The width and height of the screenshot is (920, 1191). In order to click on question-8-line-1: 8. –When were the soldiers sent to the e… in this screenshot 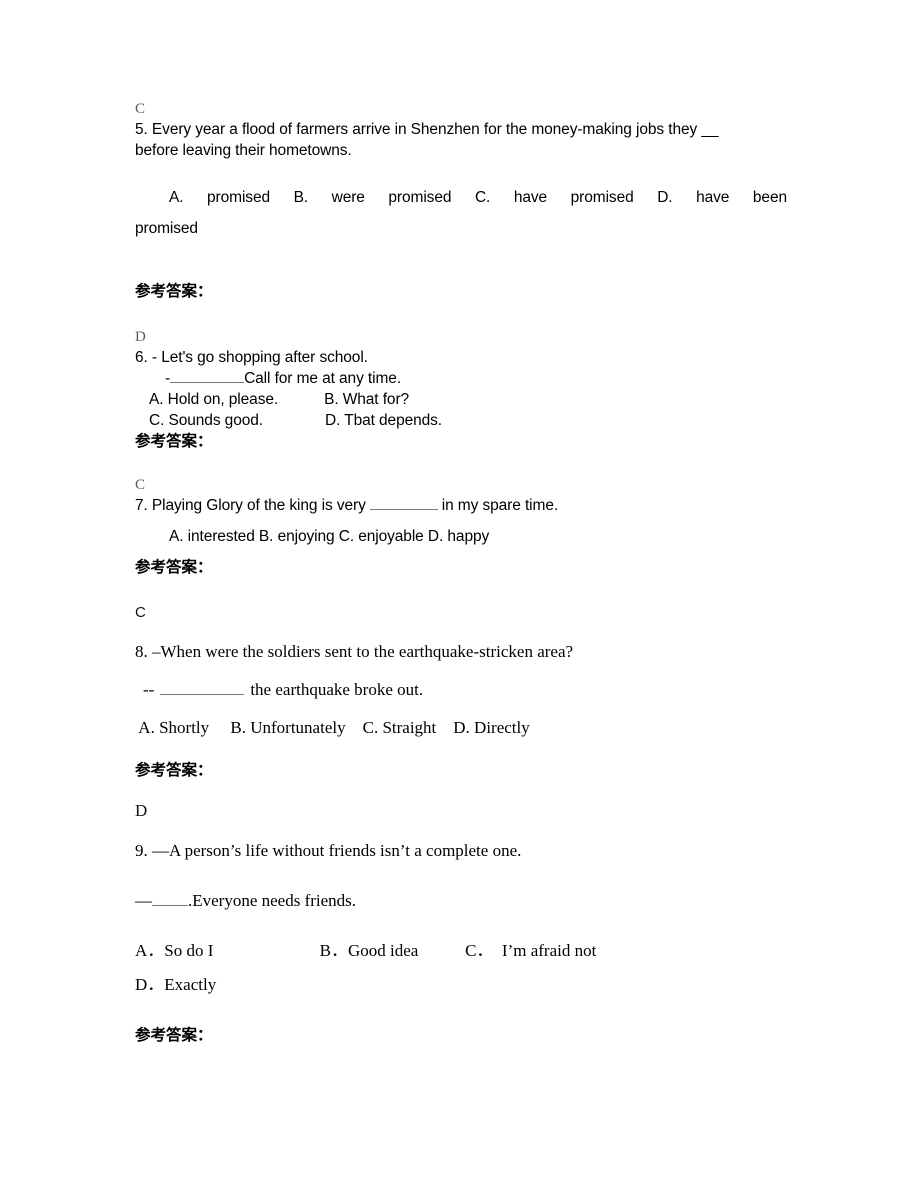, I will do `click(354, 651)`.